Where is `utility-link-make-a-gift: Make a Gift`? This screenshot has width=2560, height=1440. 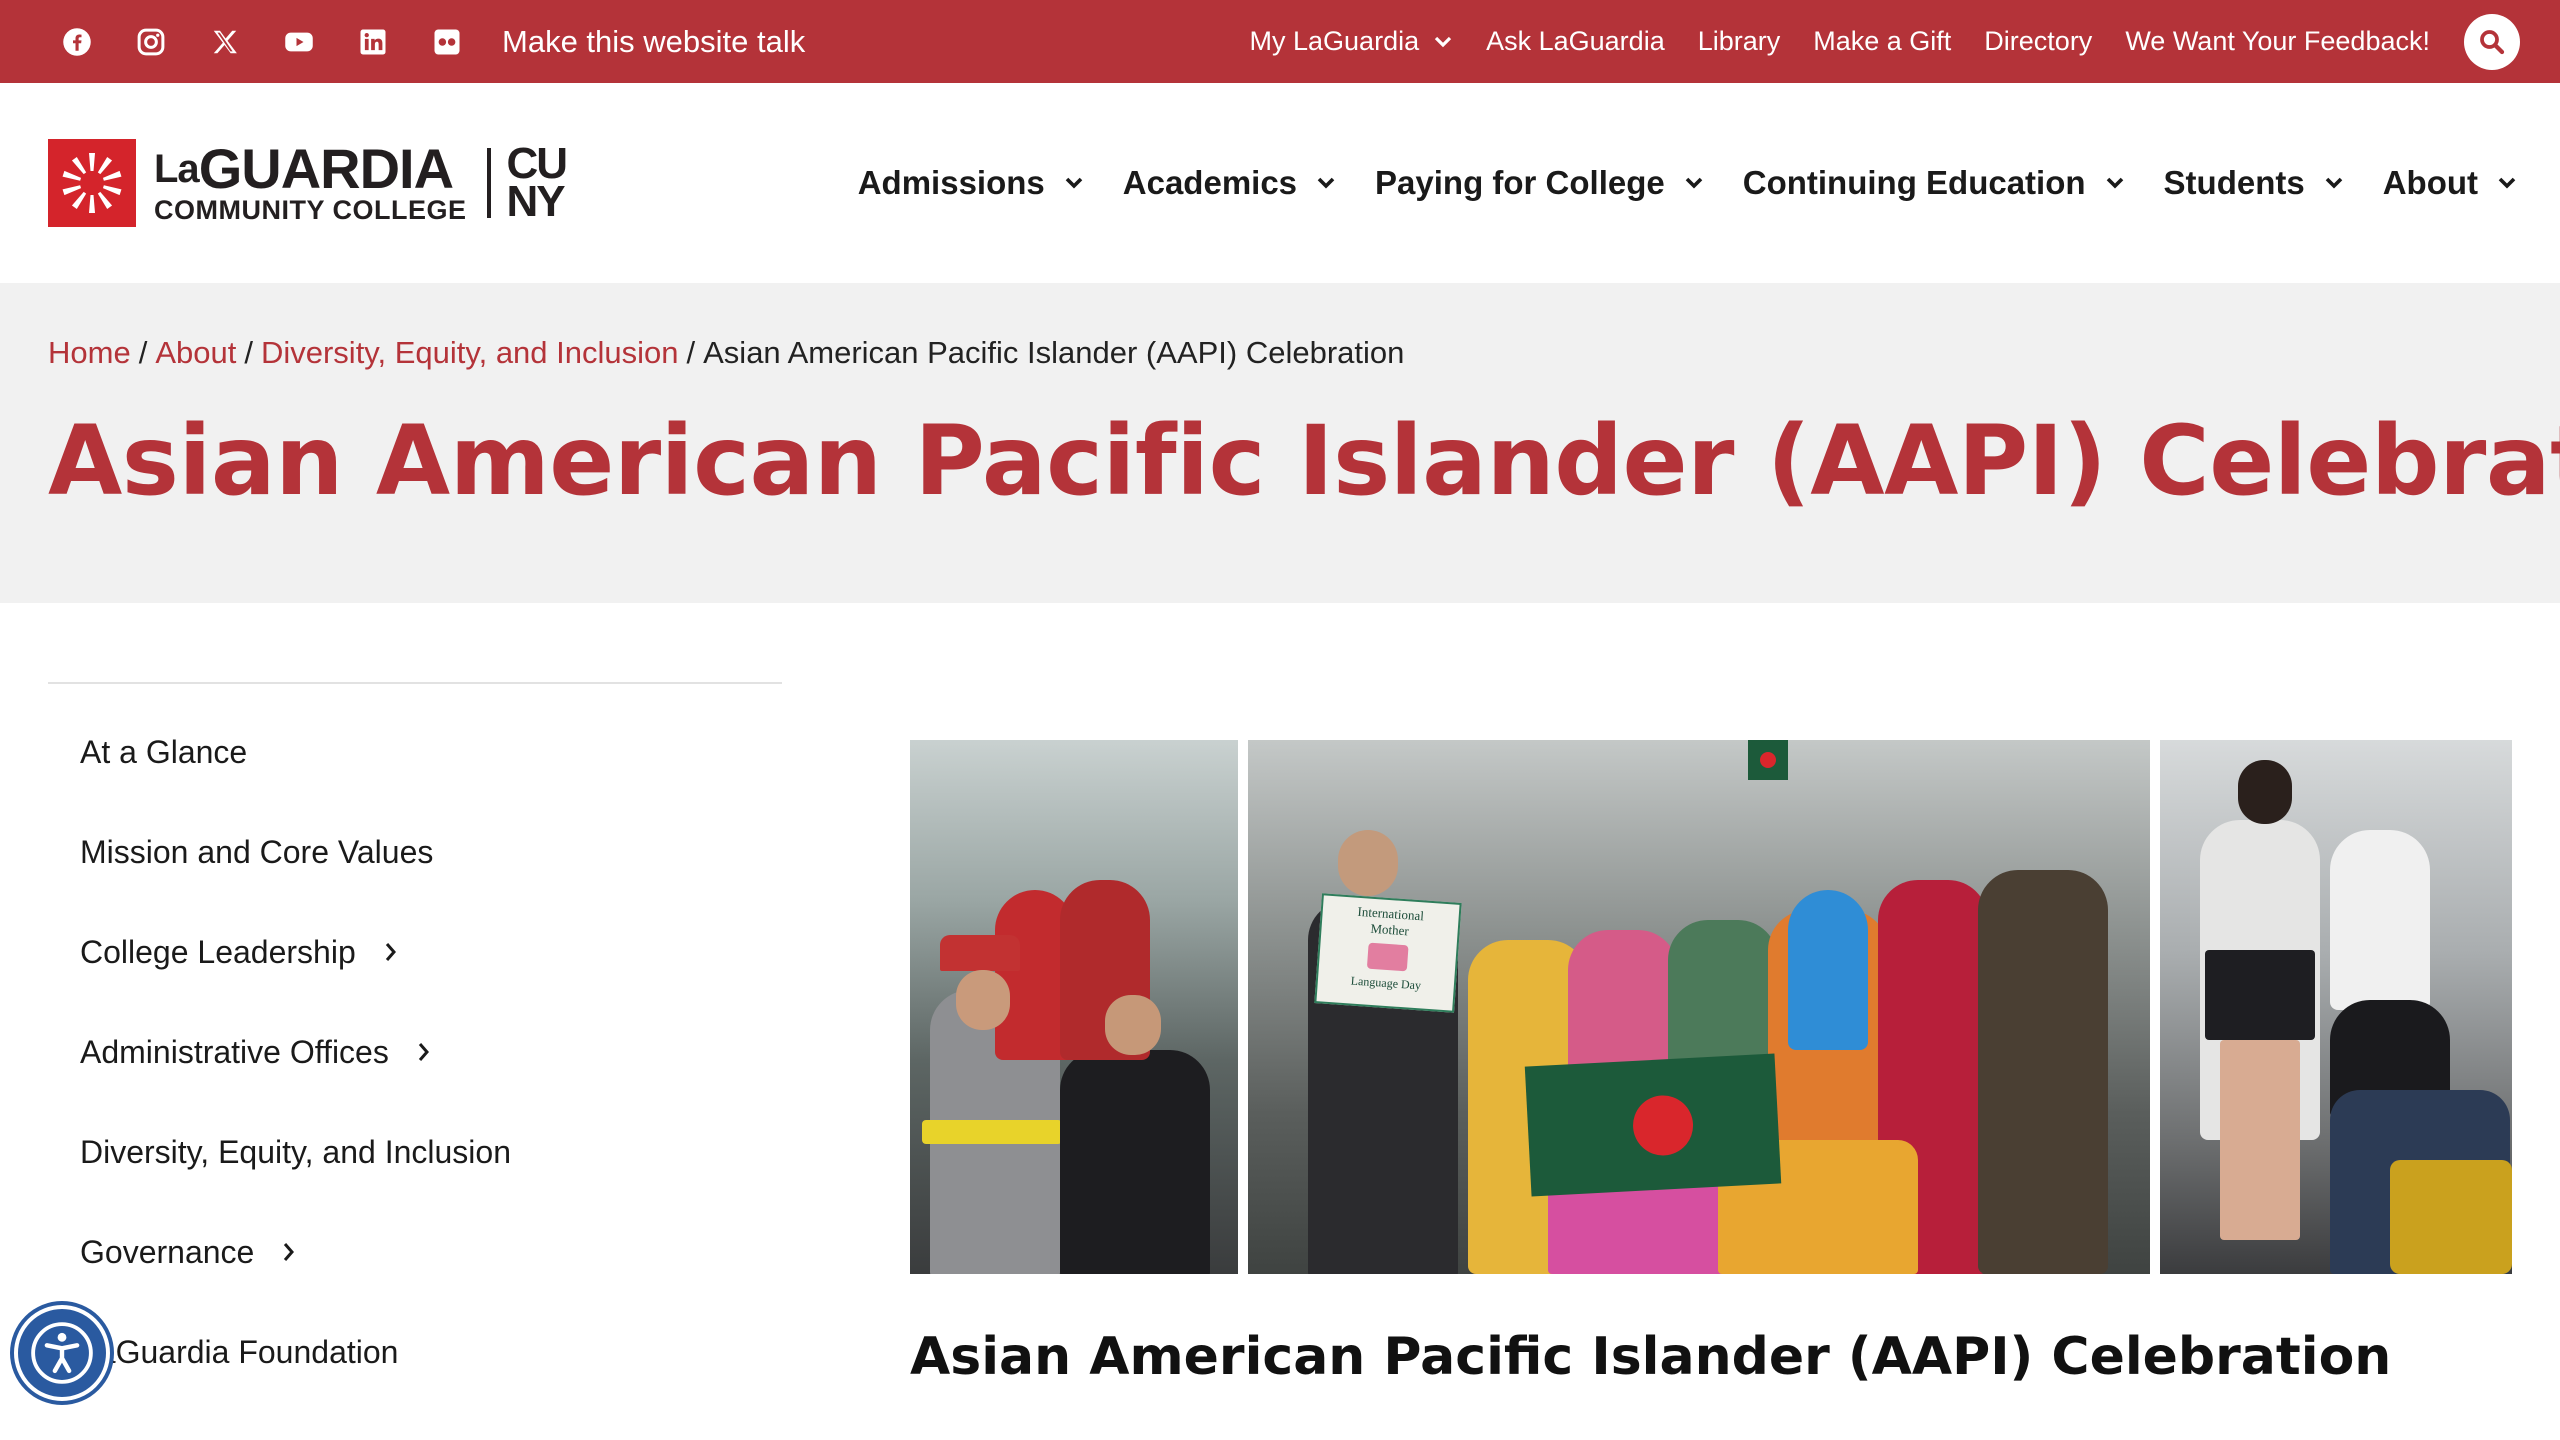
utility-link-make-a-gift: Make a Gift is located at coordinates (1882, 41).